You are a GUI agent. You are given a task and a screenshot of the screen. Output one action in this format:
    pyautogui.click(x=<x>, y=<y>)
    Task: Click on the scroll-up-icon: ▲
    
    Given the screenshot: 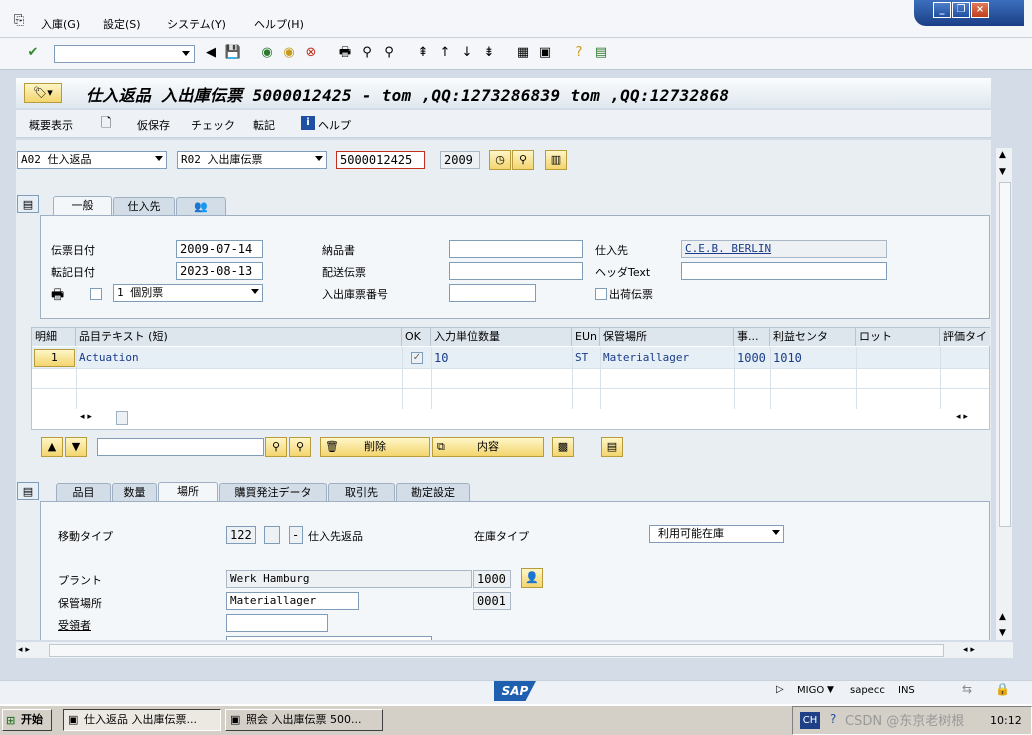 What is the action you would take?
    pyautogui.click(x=1002, y=155)
    